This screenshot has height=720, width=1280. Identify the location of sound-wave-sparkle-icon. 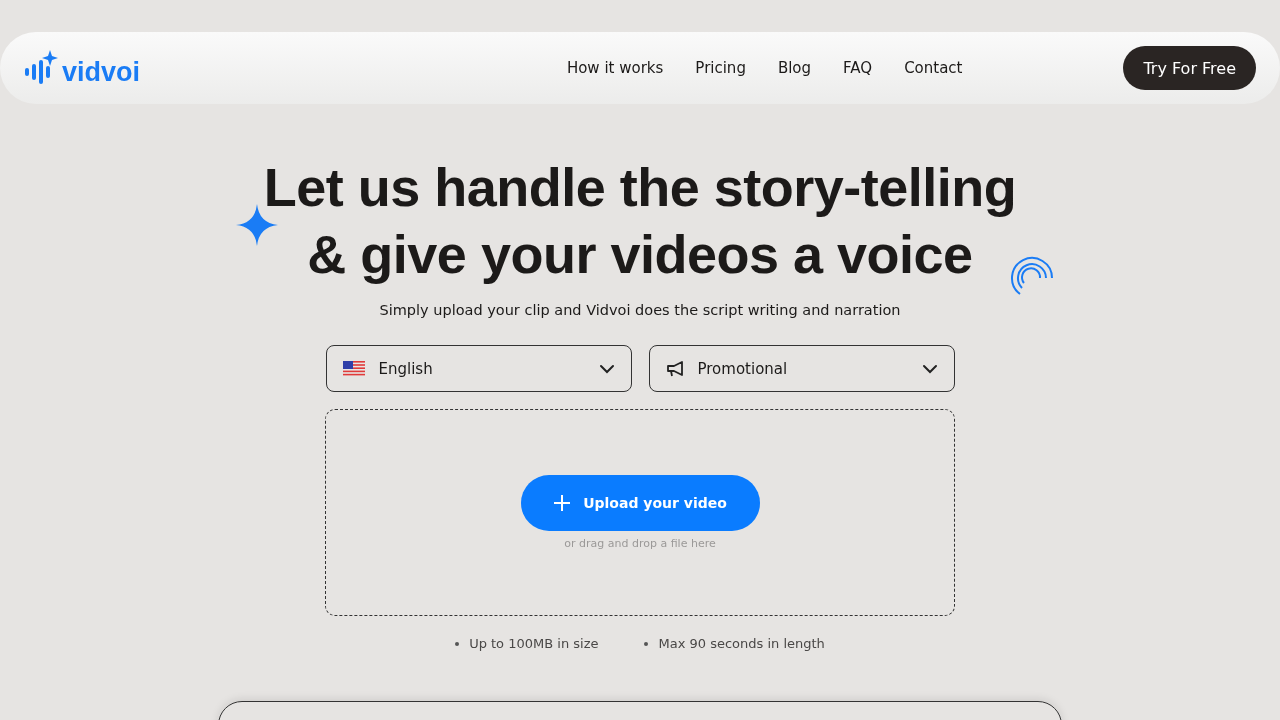
(41, 68).